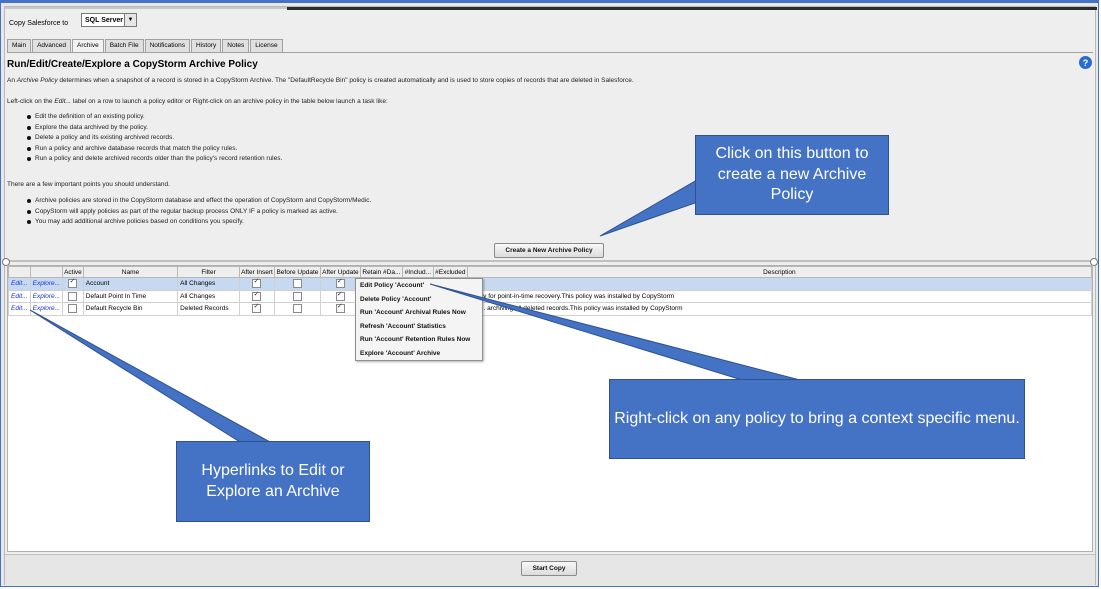 This screenshot has height=589, width=1101. I want to click on col-header-name: Name, so click(130, 272).